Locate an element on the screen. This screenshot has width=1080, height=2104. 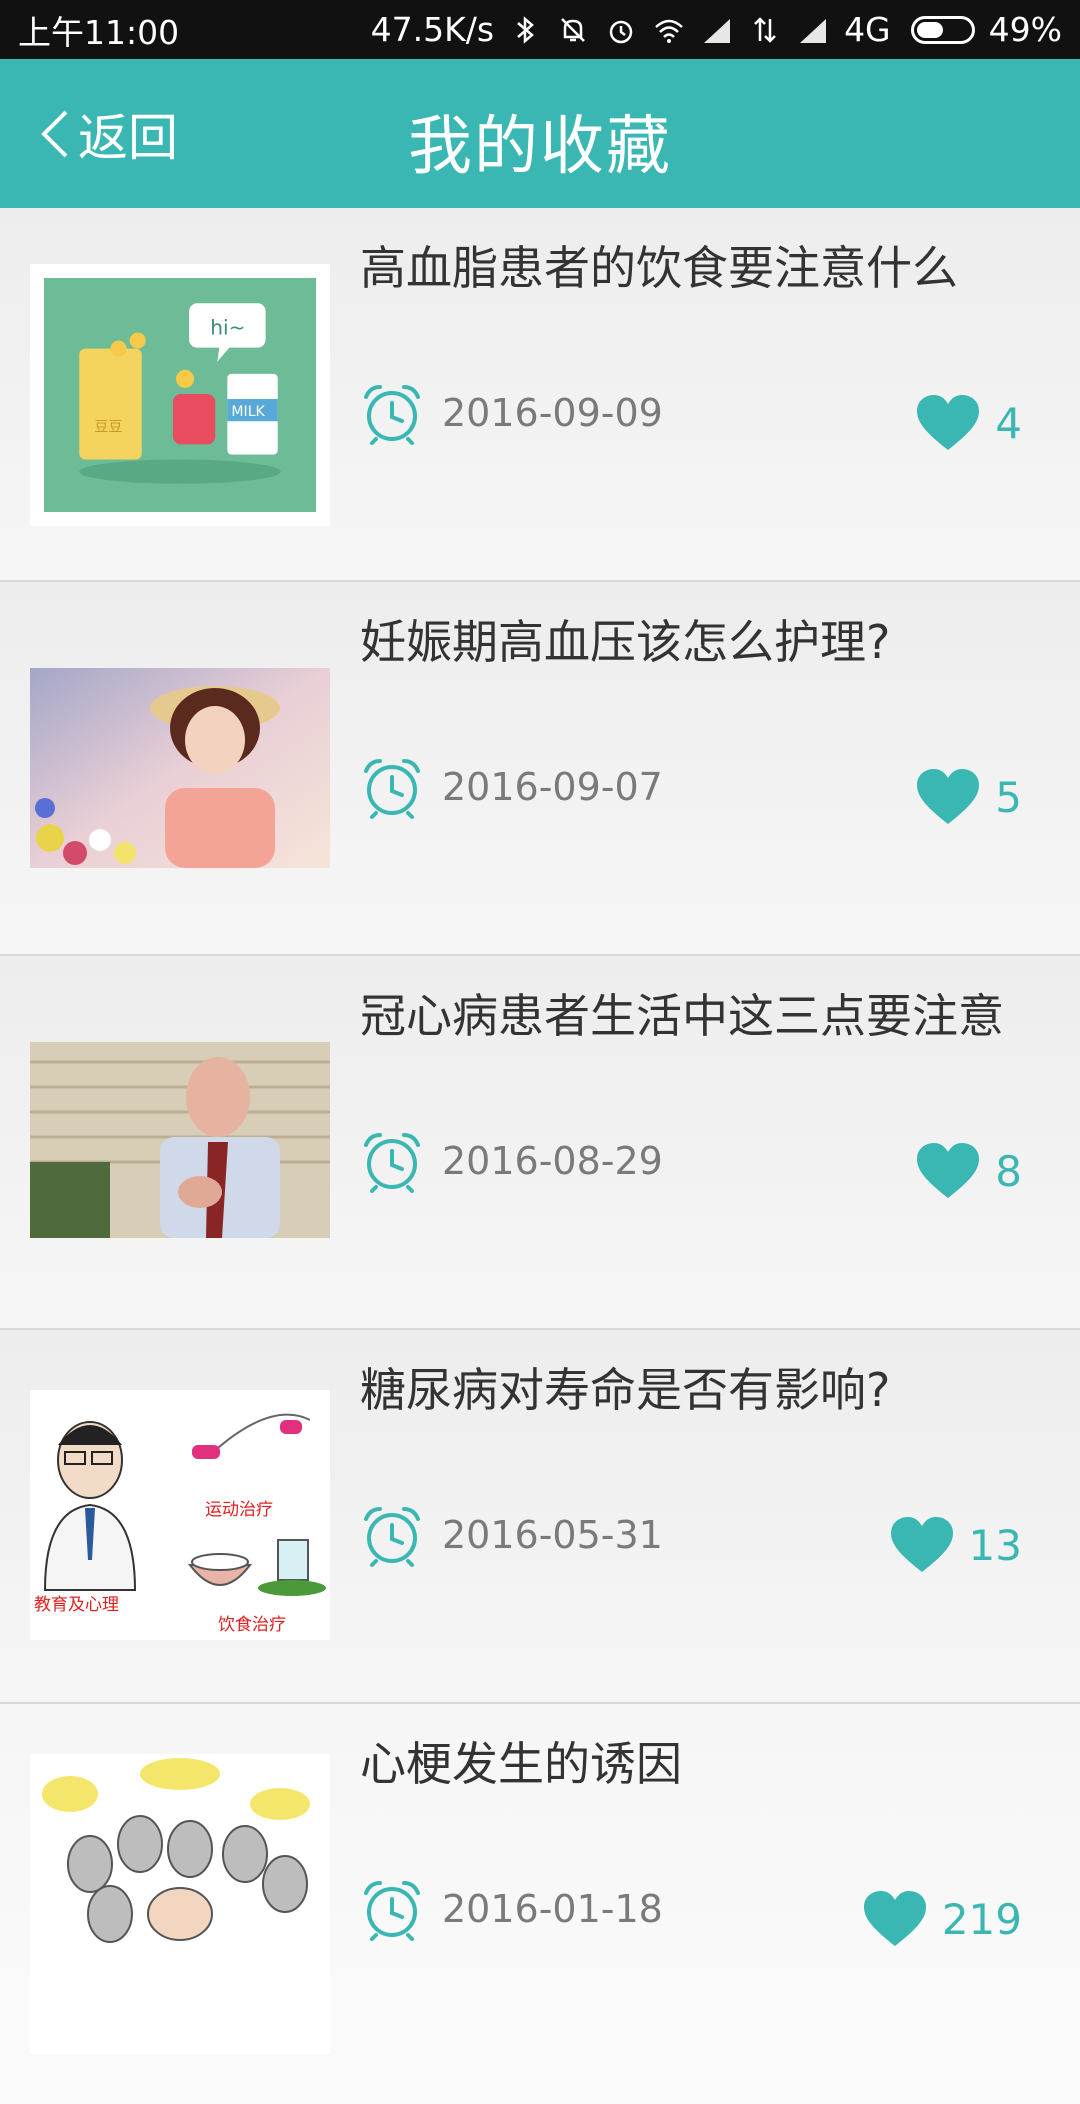
date-text: 2016-09-07 is located at coordinates (552, 787).